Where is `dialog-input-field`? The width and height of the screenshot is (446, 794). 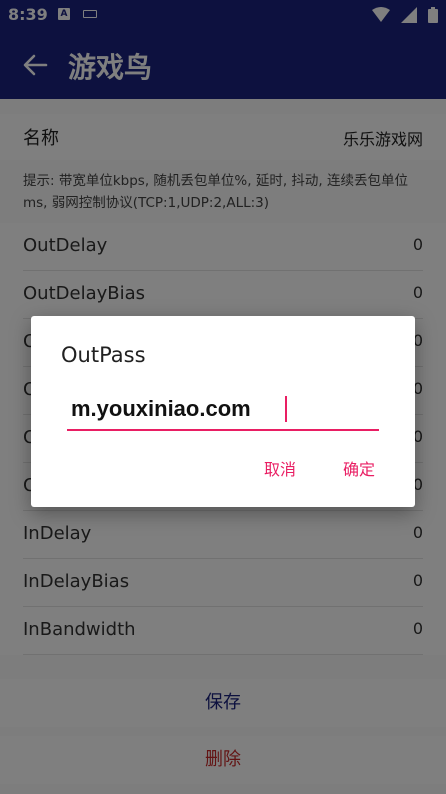
dialog-input-field is located at coordinates (223, 411).